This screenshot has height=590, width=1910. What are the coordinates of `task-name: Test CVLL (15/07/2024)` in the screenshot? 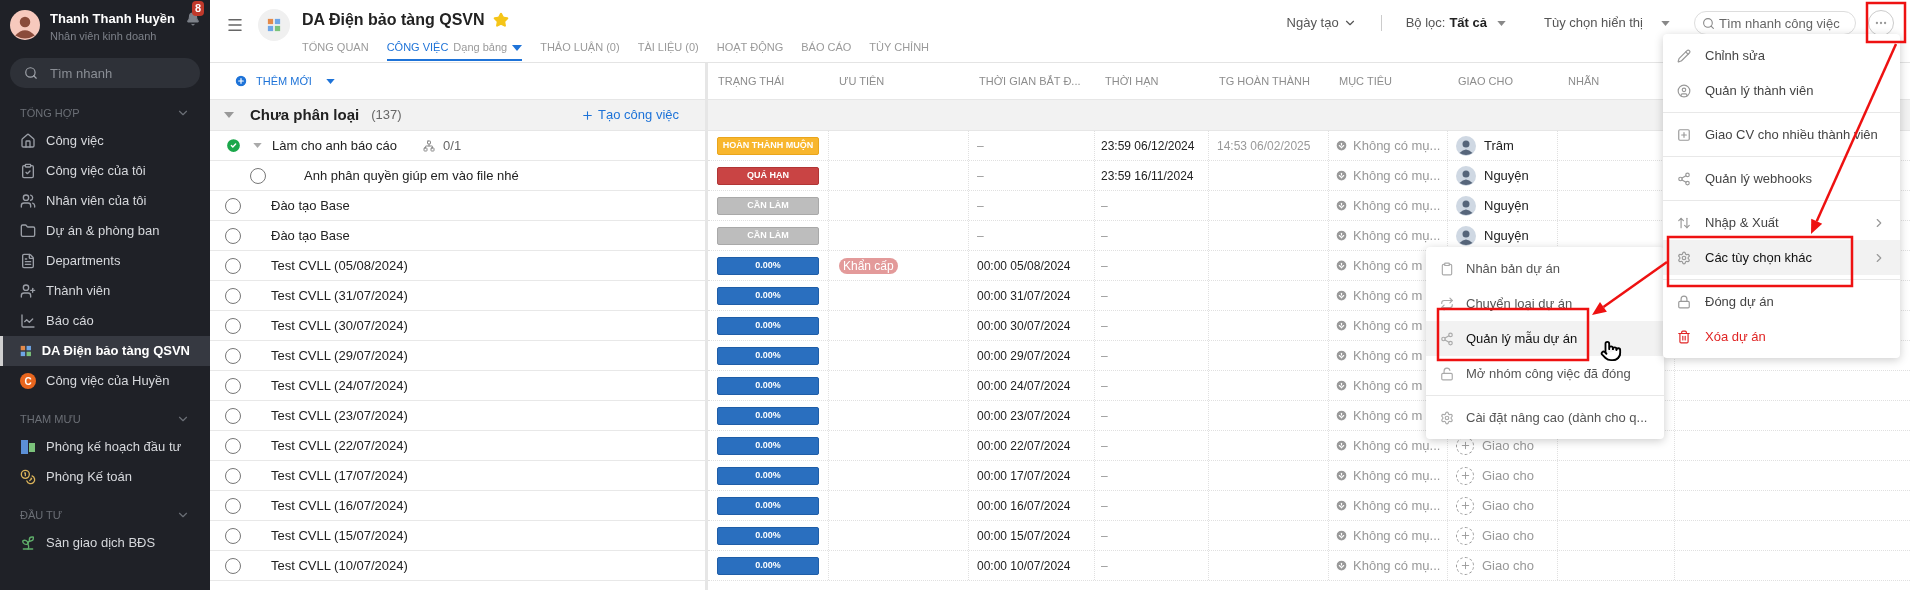 It's located at (339, 535).